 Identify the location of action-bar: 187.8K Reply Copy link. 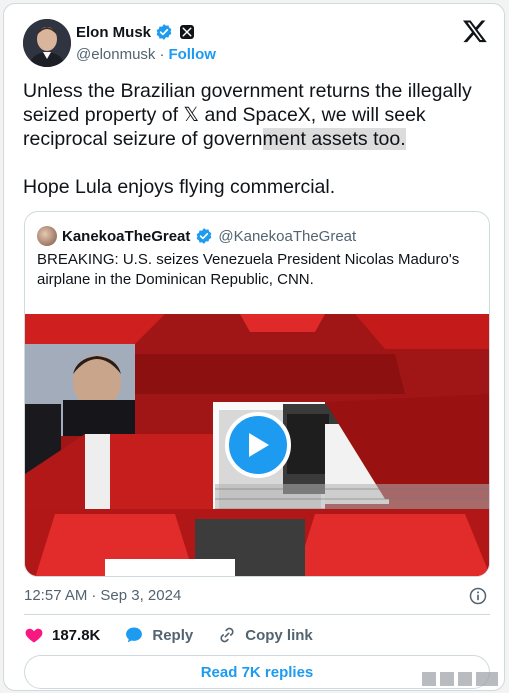
(180, 635).